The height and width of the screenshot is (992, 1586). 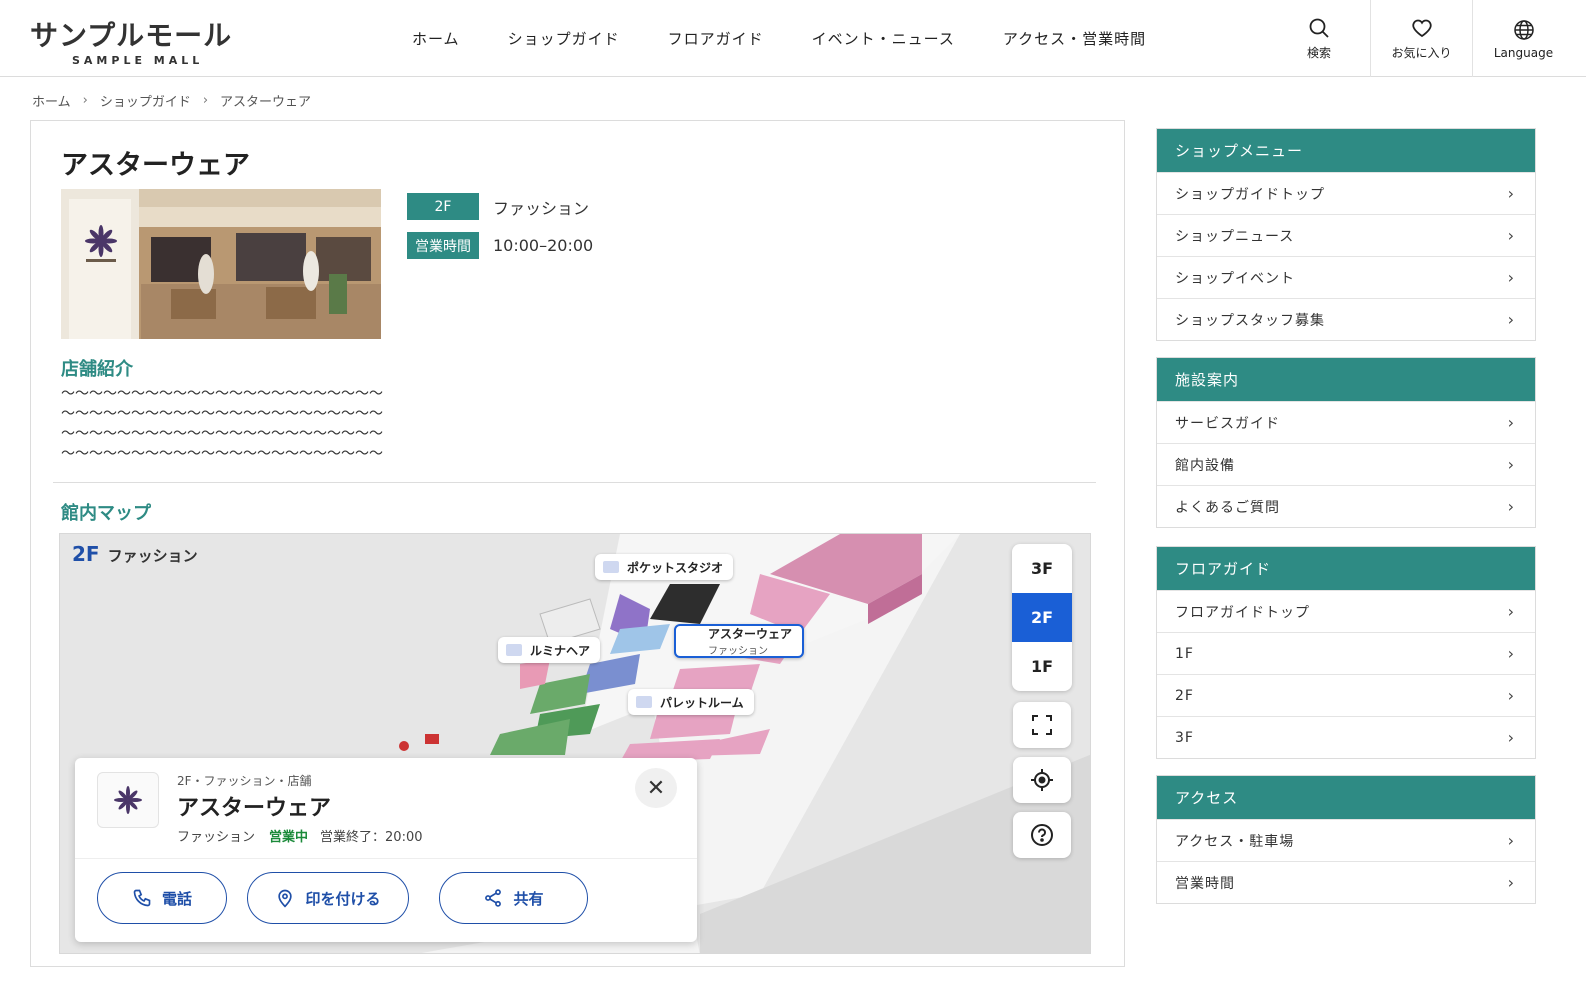 I want to click on breadcrumb-current: アスターウェア, so click(x=266, y=102).